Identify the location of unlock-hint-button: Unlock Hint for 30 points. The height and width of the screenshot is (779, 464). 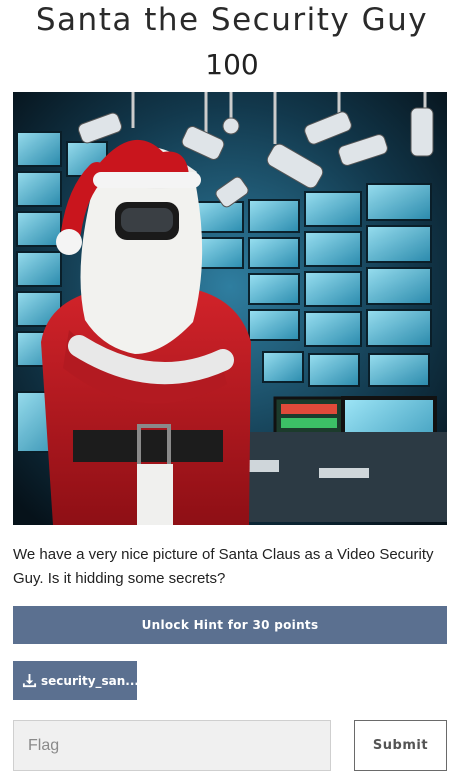
(230, 625).